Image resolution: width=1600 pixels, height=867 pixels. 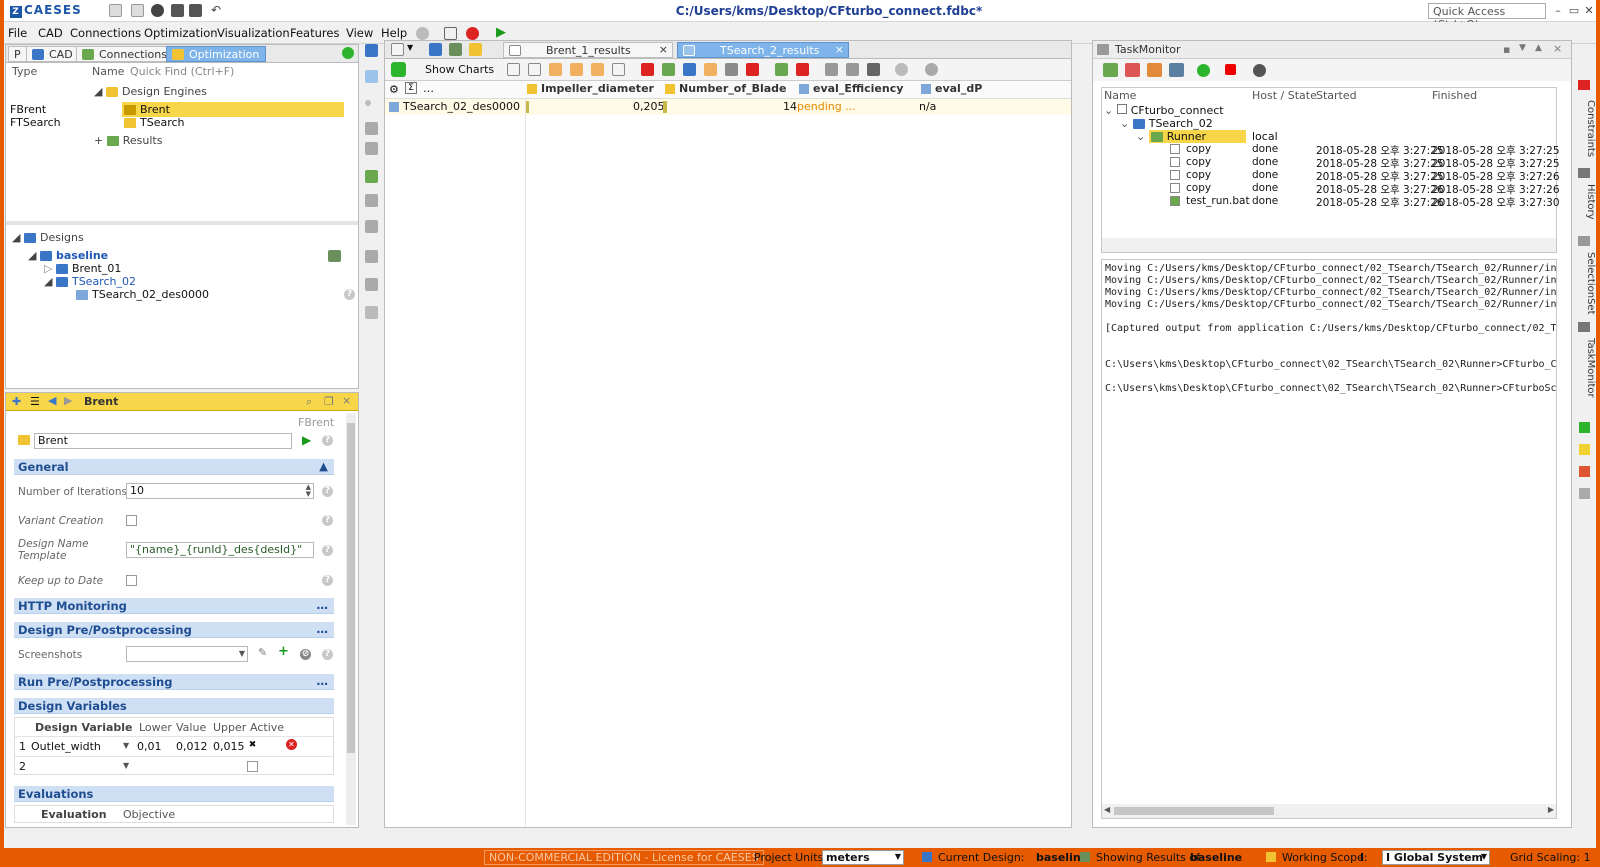 I want to click on spinner-icon: ▲ ▼, so click(x=308, y=491).